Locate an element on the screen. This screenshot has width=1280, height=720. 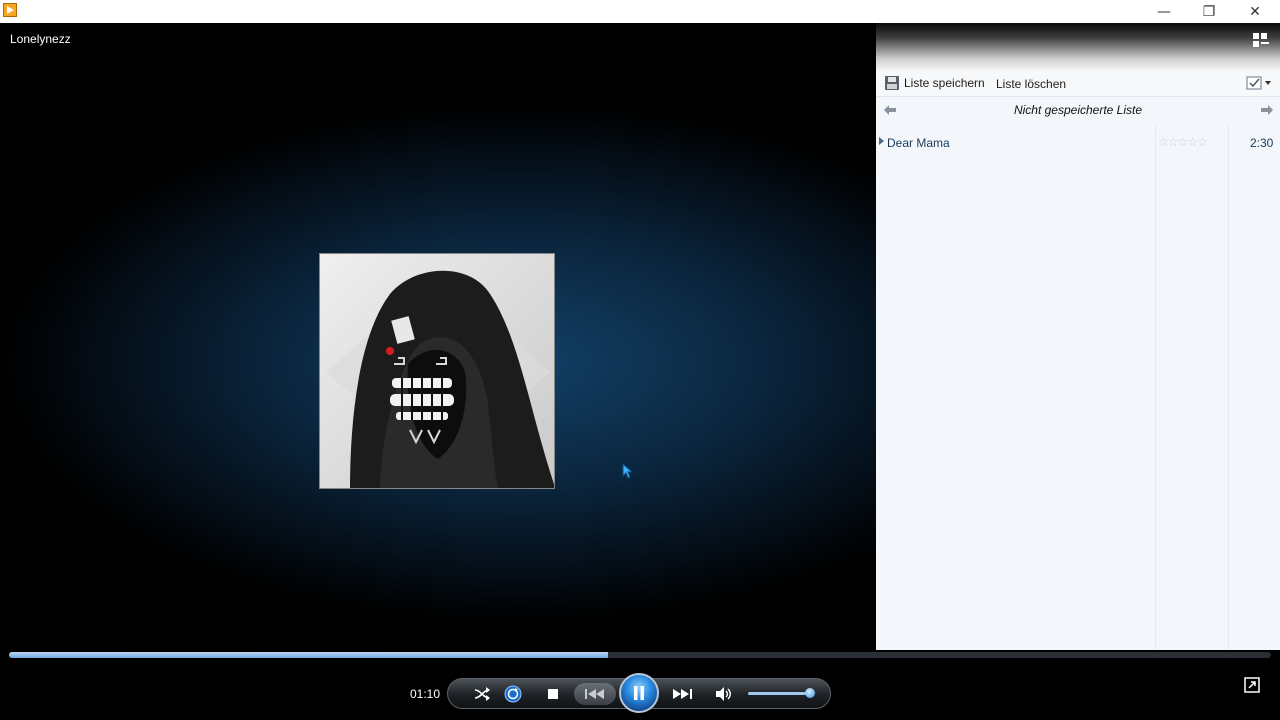
minimize-button: — is located at coordinates (1164, 11).